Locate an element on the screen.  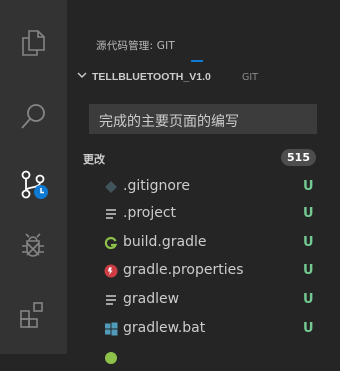
commit-message-input: 完成的主要页面的编写 is located at coordinates (203, 119).